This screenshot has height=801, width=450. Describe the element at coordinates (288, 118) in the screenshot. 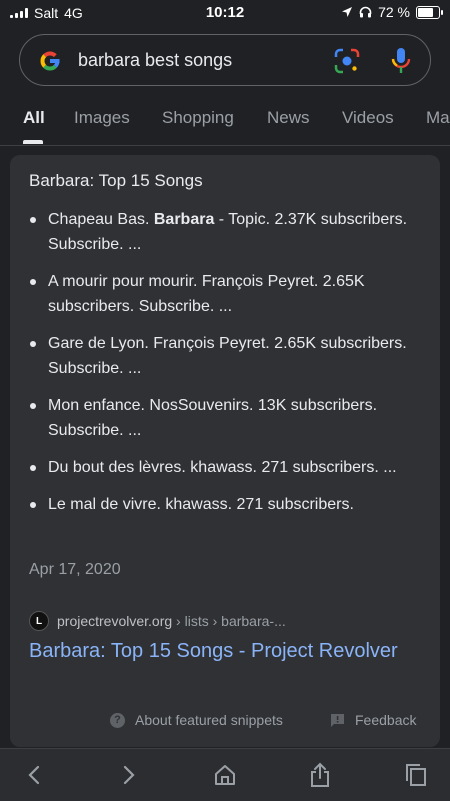

I see `tab-news: News` at that location.